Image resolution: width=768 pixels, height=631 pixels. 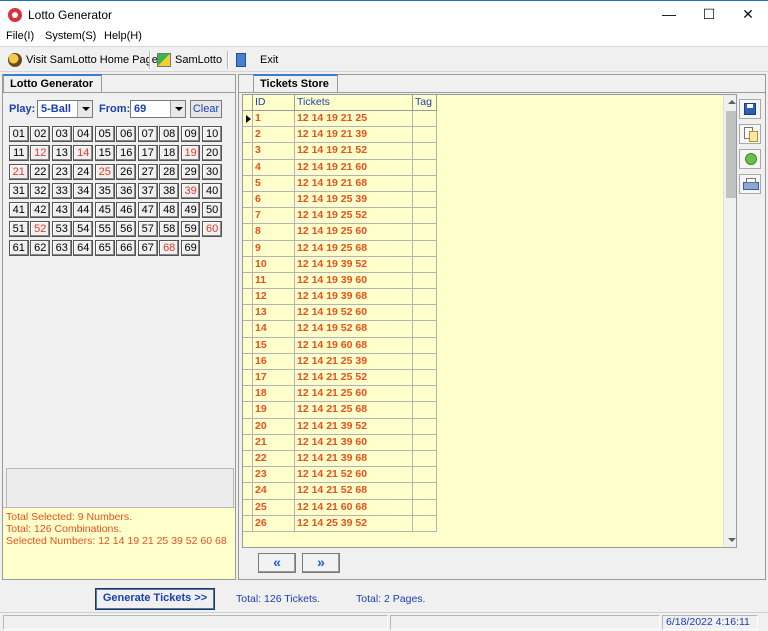 What do you see at coordinates (189, 60) in the screenshot?
I see `samlotto-button: SamLotto` at bounding box center [189, 60].